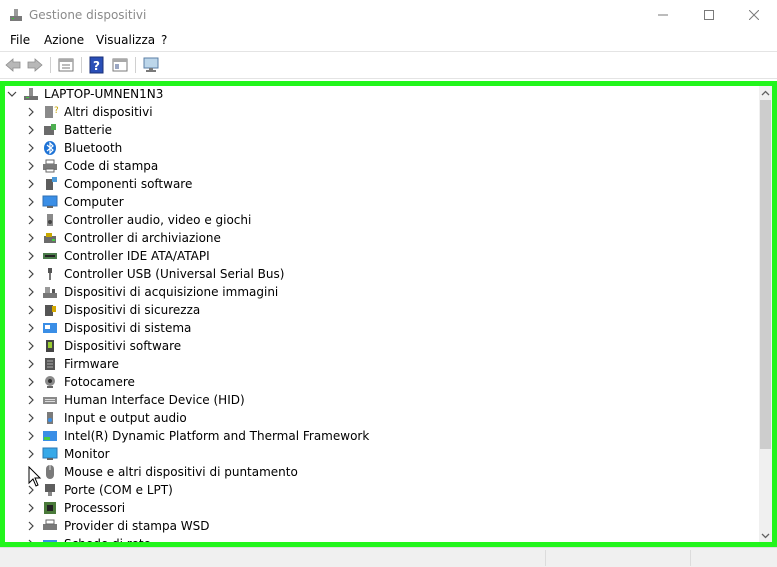  Describe the element at coordinates (384, 94) in the screenshot. I see `tree-root: LAPTOP-UMNEN1N3` at that location.